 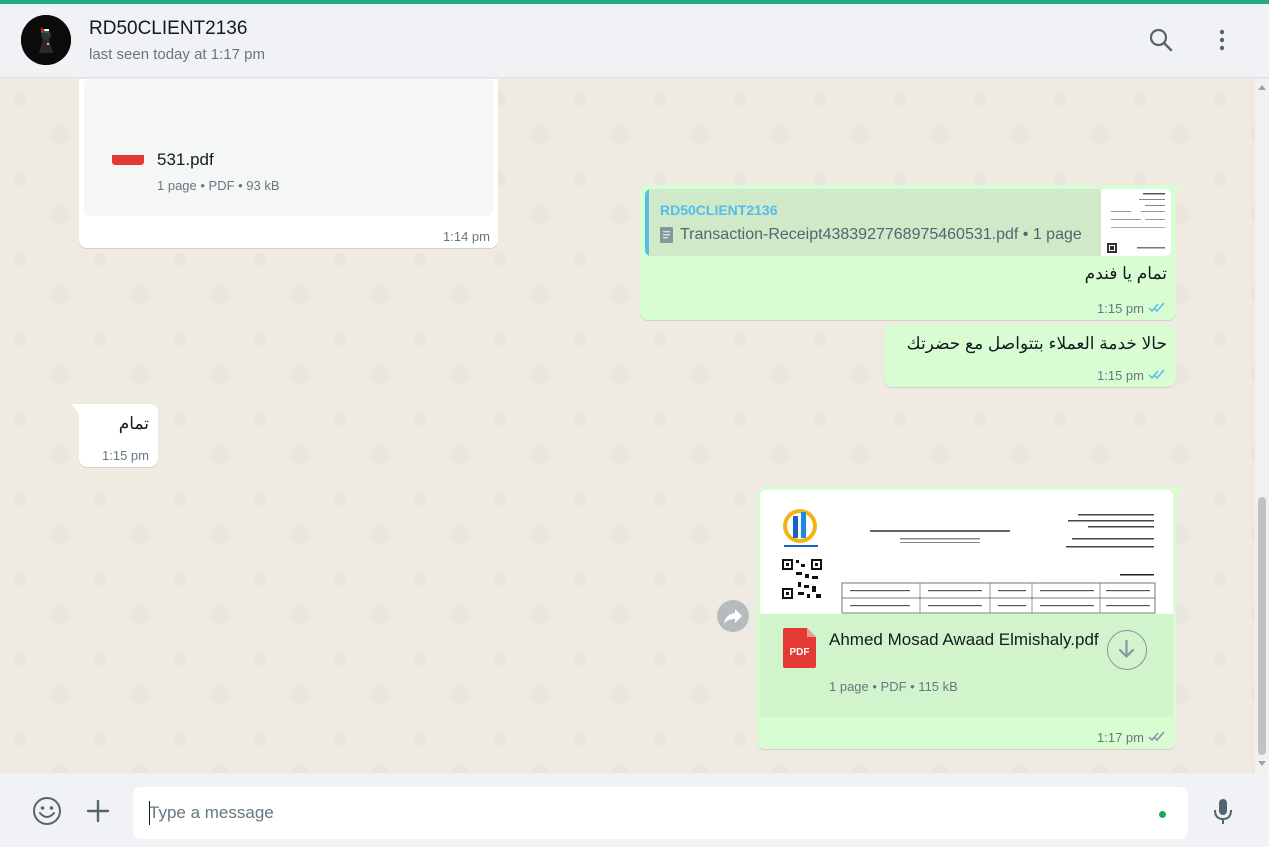 I want to click on document-thumbnail, so click(x=1136, y=222).